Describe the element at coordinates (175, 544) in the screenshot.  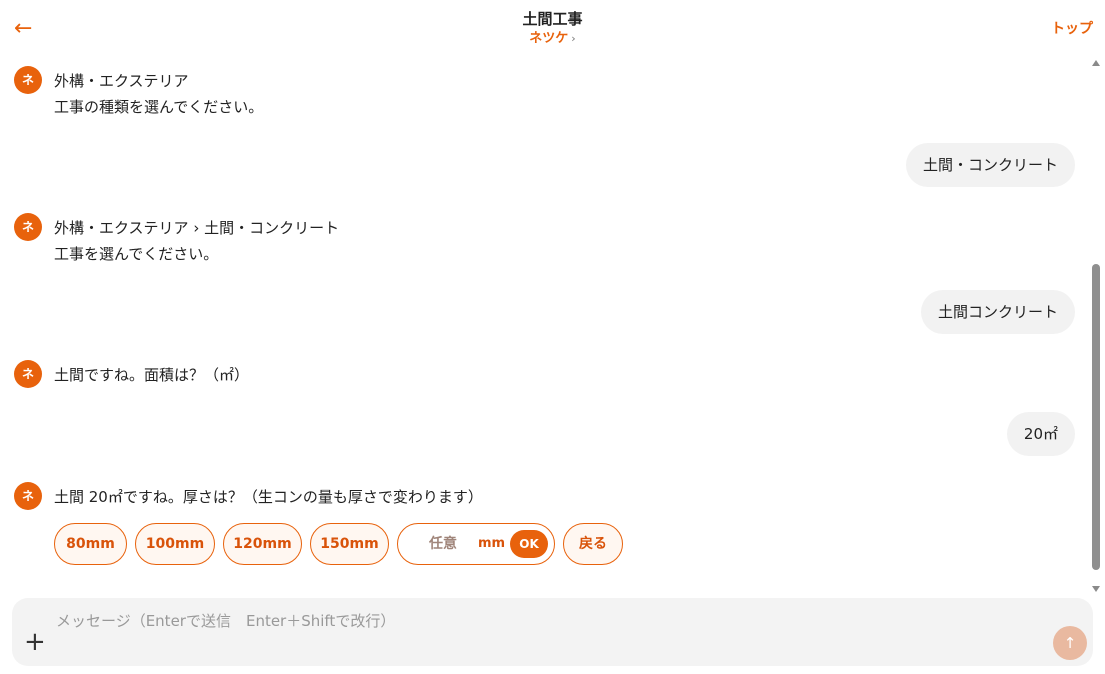
I see `option-100mm-button: 100mm` at that location.